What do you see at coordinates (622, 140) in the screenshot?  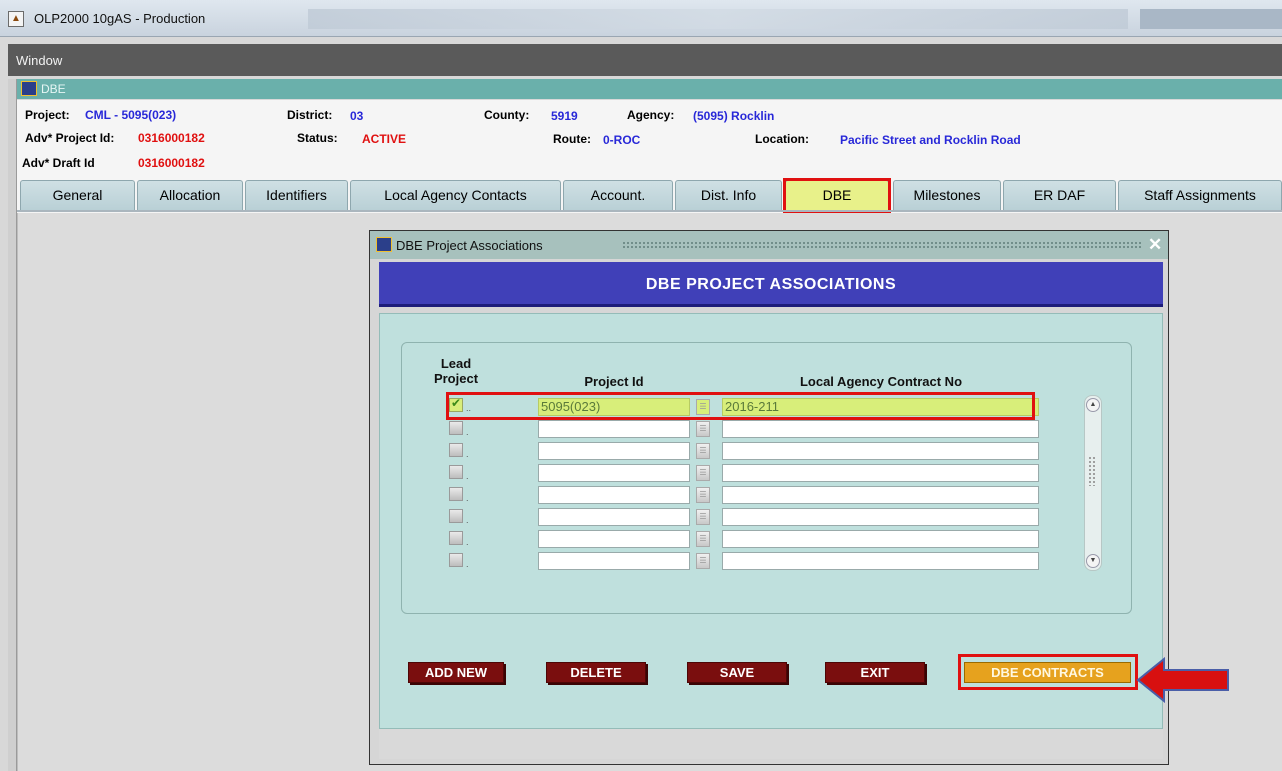 I see `route-value: 0-ROC` at bounding box center [622, 140].